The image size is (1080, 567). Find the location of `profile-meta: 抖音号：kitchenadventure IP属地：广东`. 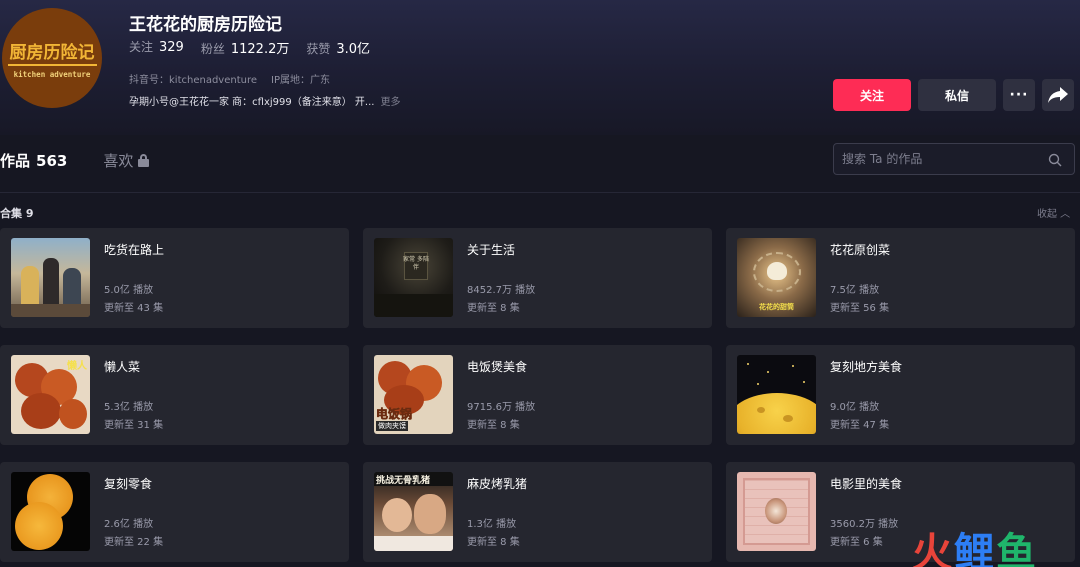

profile-meta: 抖音号：kitchenadventure IP属地：广东 is located at coordinates (236, 78).